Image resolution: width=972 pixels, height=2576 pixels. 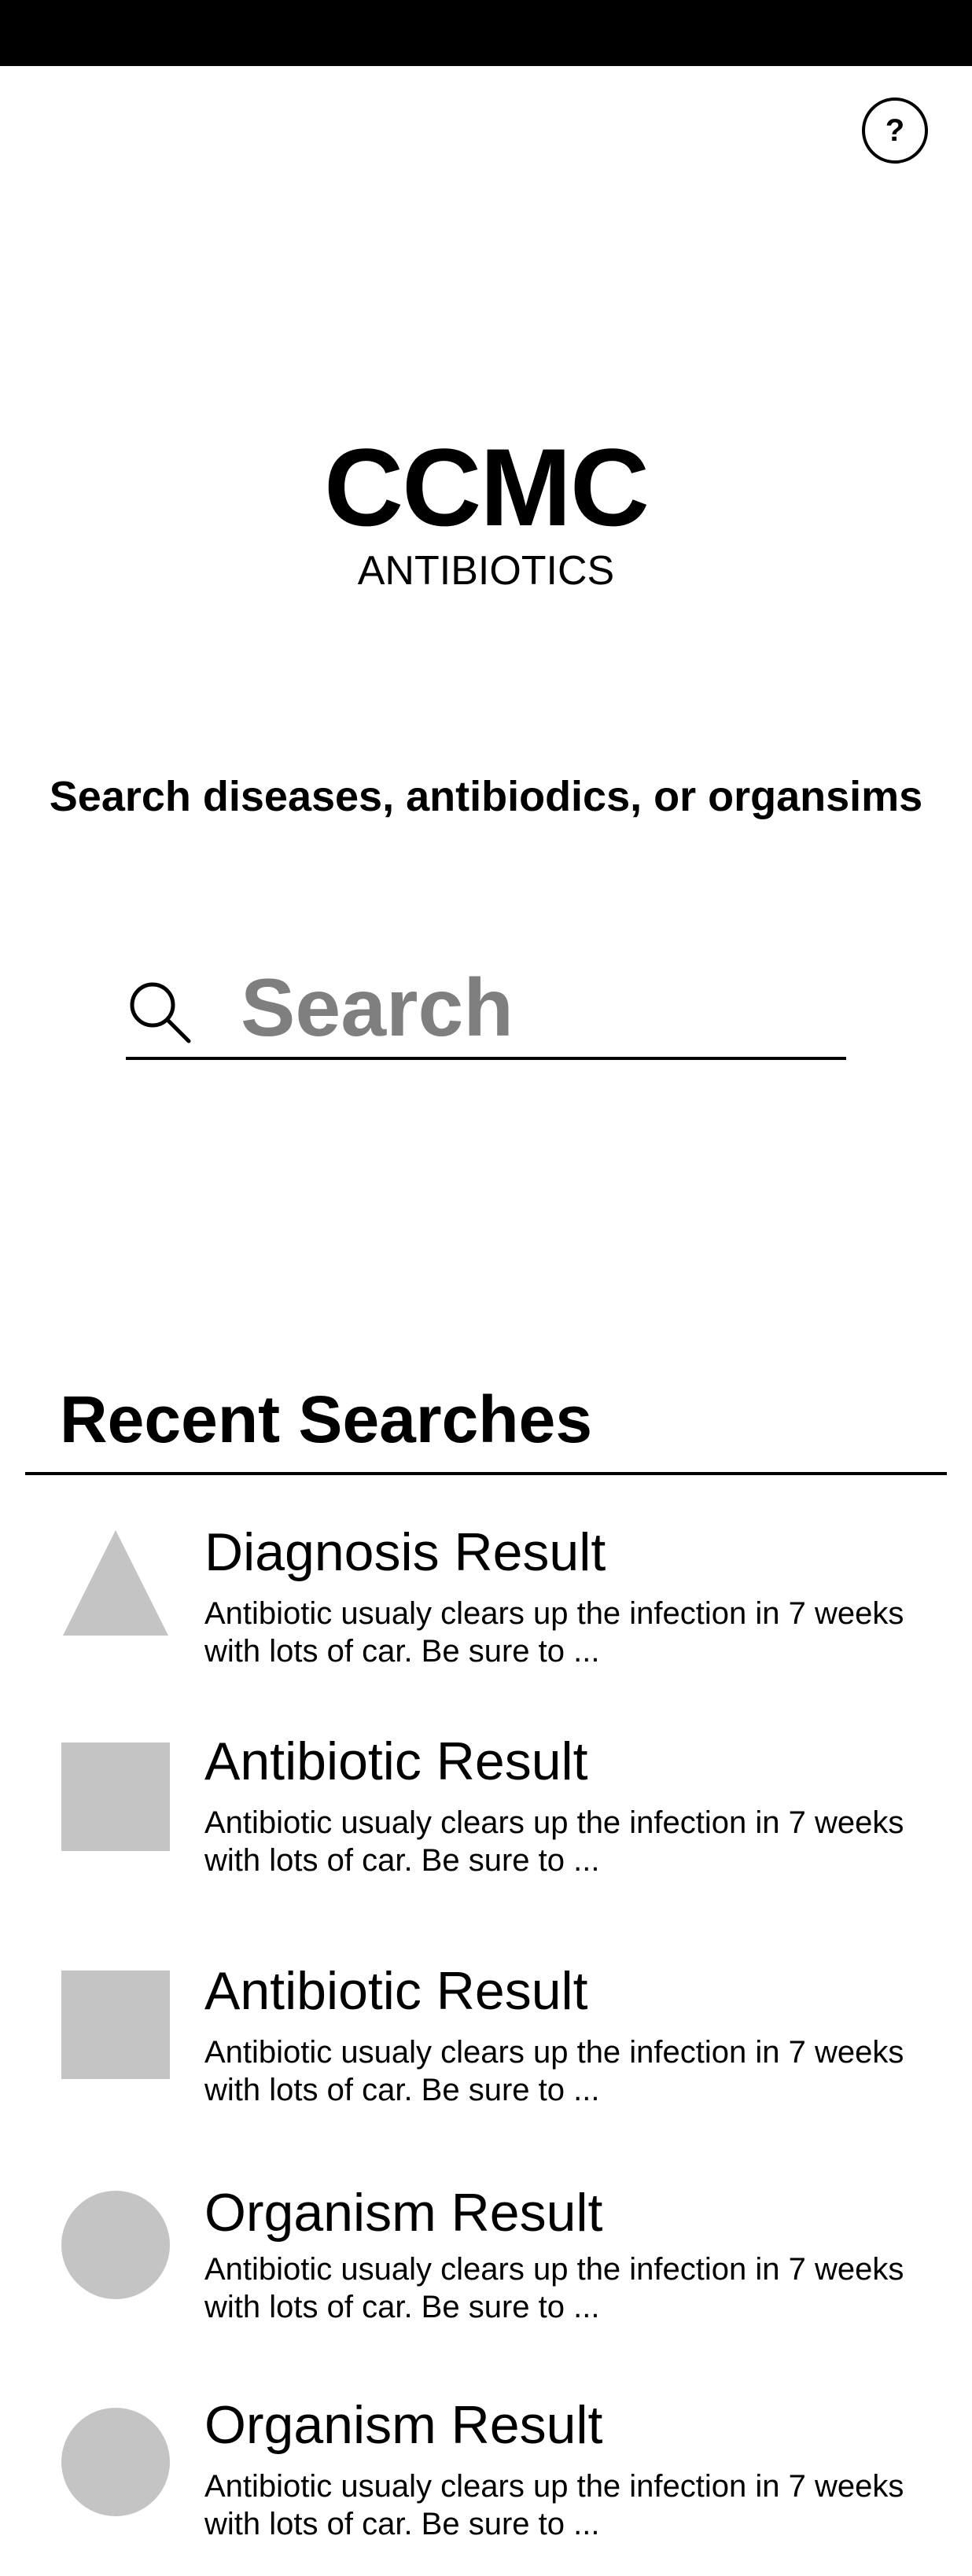 I want to click on search-icon, so click(x=160, y=1012).